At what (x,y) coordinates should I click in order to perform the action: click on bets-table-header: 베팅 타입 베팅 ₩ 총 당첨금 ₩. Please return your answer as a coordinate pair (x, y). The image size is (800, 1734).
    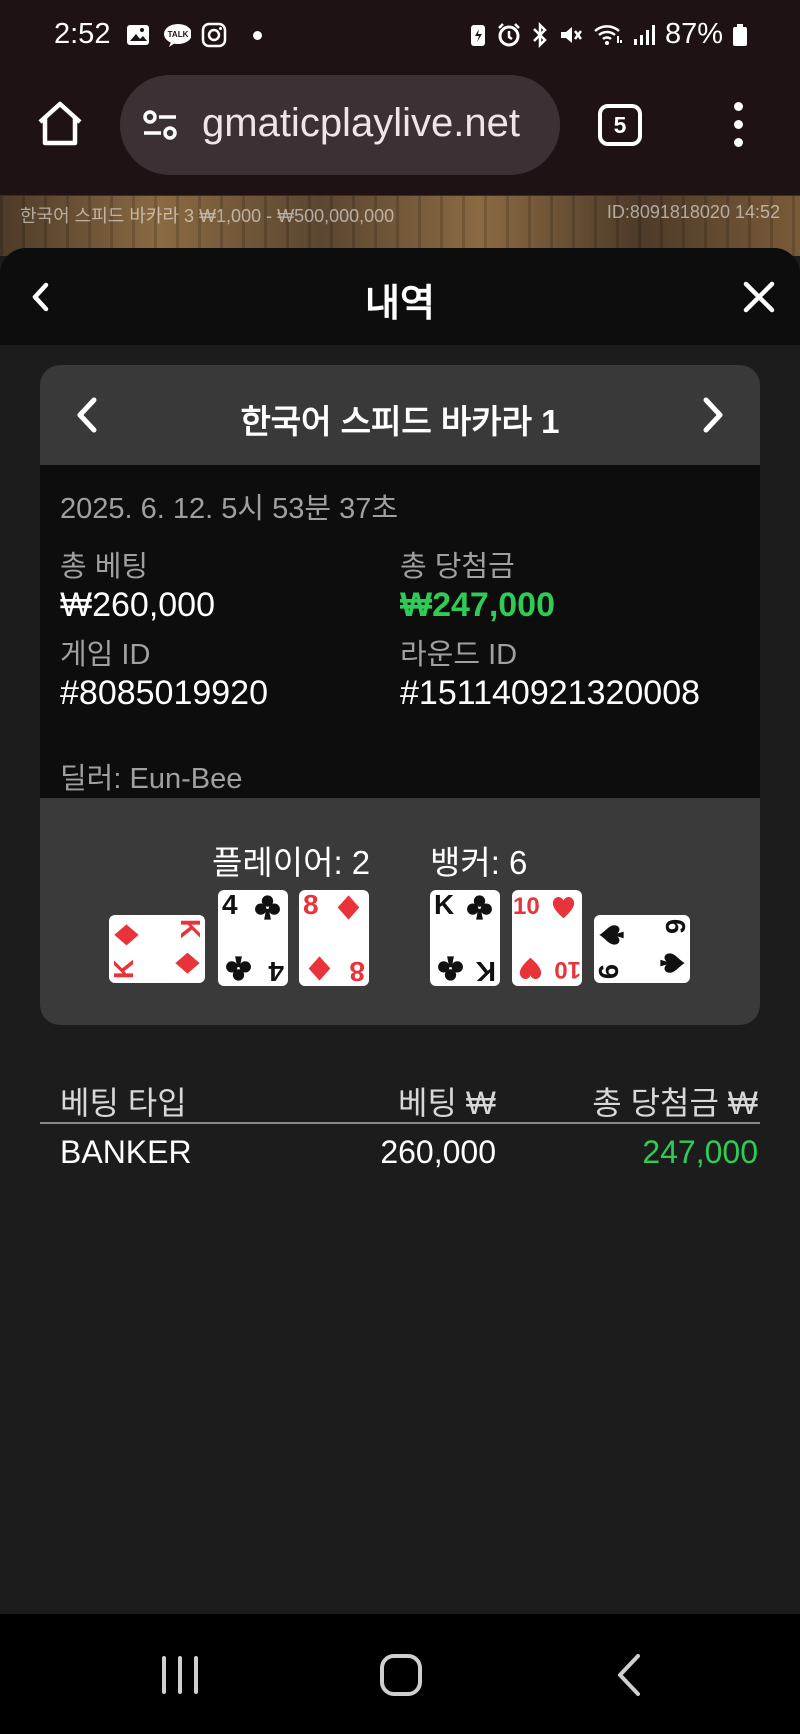
    Looking at the image, I should click on (400, 1096).